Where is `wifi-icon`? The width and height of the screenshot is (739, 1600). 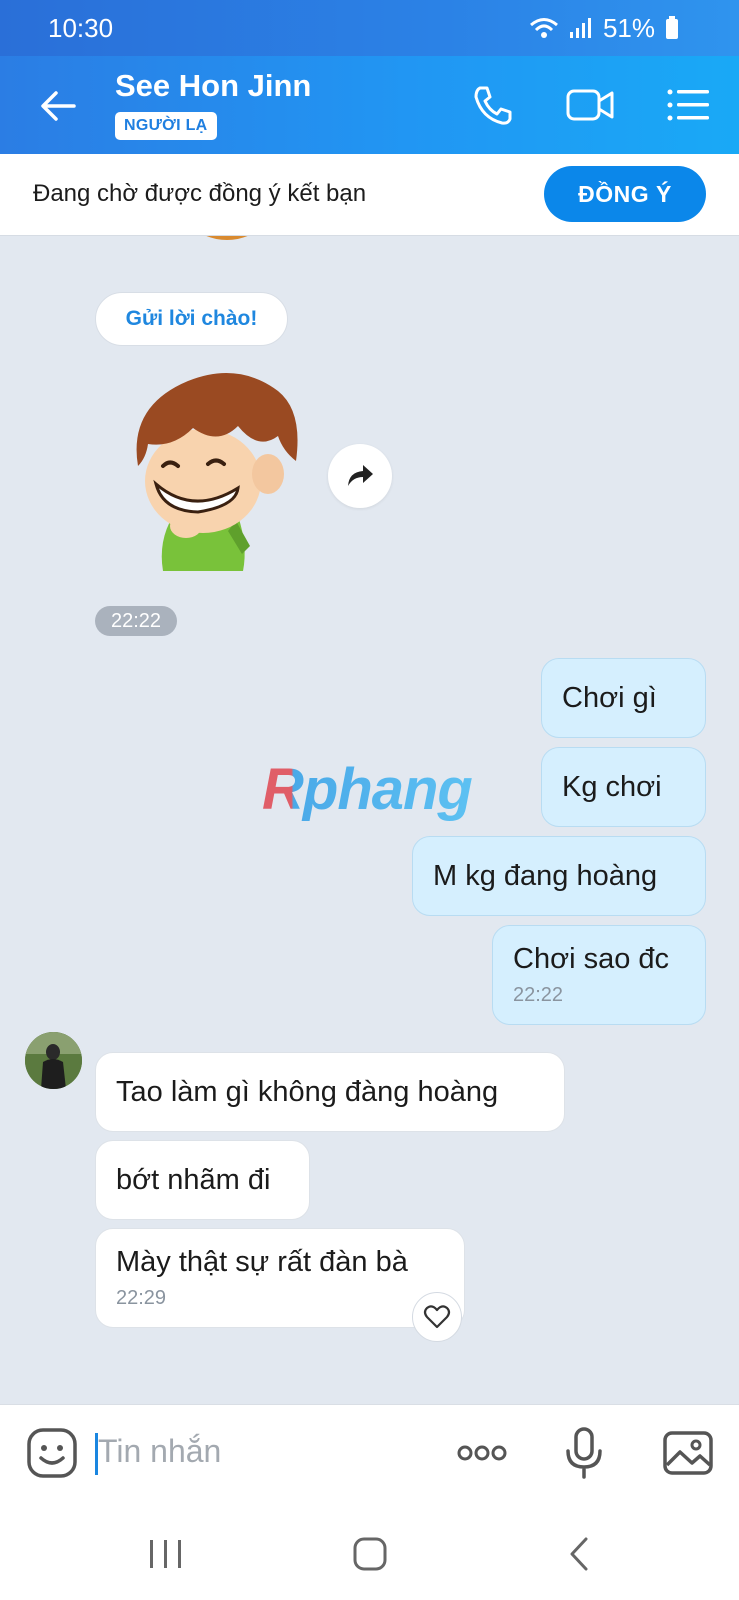 wifi-icon is located at coordinates (543, 28).